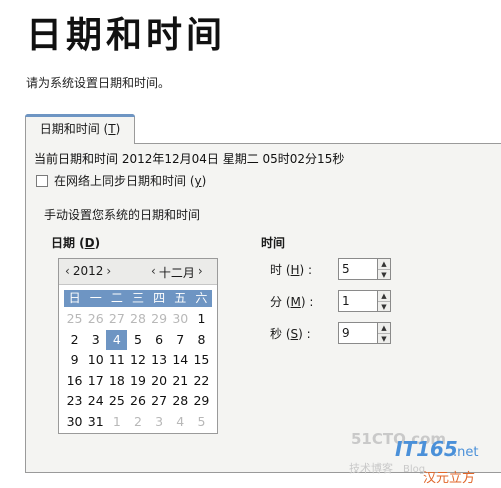 The width and height of the screenshot is (501, 488). What do you see at coordinates (74, 401) in the screenshot?
I see `calendar-day: 23` at bounding box center [74, 401].